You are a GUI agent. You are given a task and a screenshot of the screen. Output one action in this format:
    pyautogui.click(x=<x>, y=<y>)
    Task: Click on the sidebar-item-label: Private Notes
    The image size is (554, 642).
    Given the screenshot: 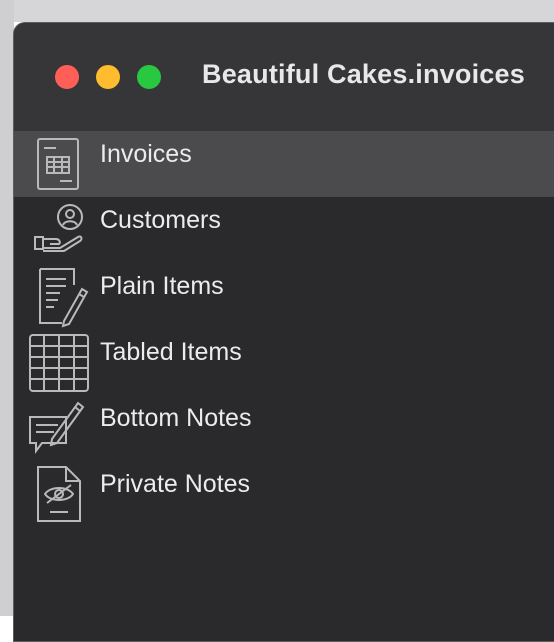 What is the action you would take?
    pyautogui.click(x=175, y=484)
    